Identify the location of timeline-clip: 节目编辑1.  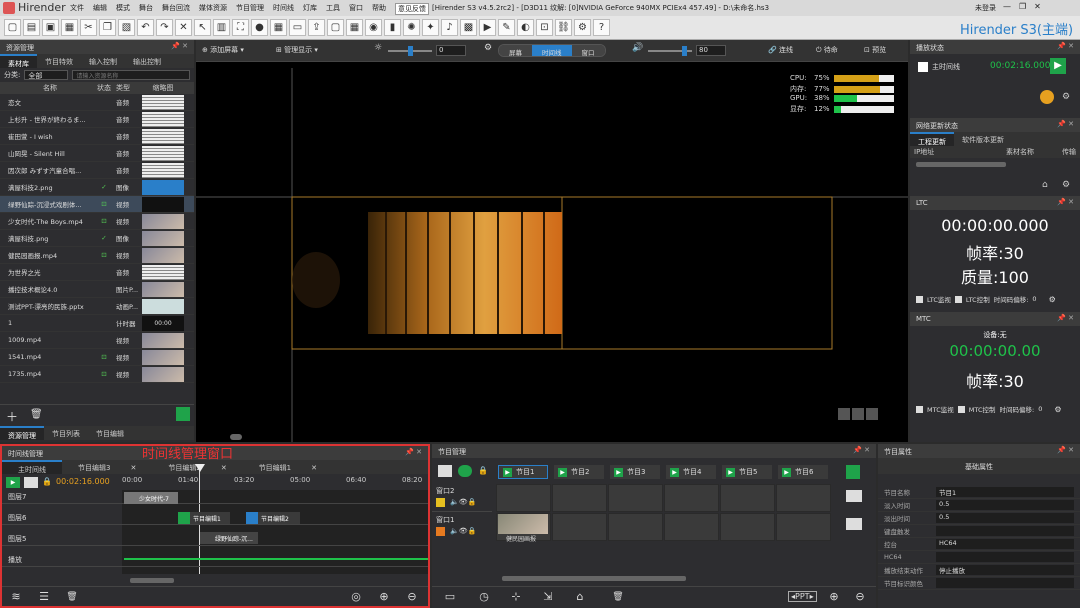
(204, 518).